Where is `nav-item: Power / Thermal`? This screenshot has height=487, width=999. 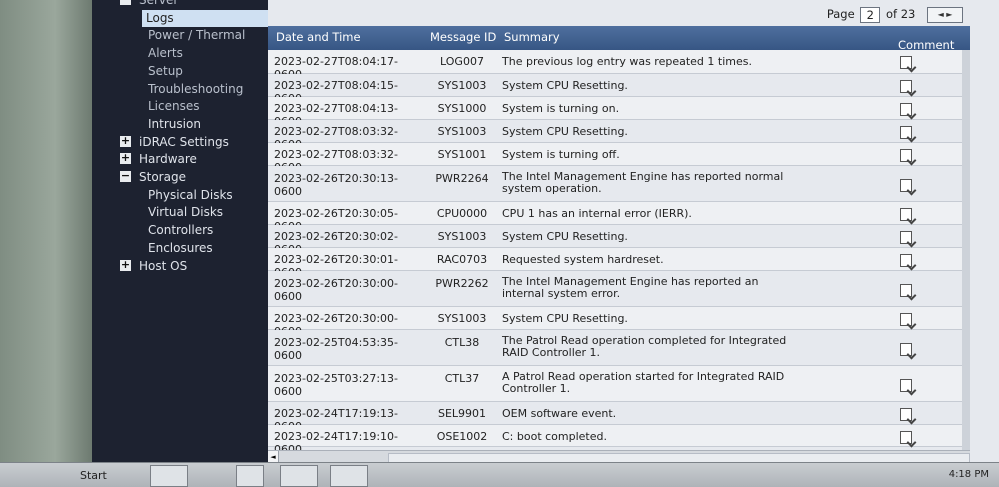
nav-item: Power / Thermal is located at coordinates (206, 35).